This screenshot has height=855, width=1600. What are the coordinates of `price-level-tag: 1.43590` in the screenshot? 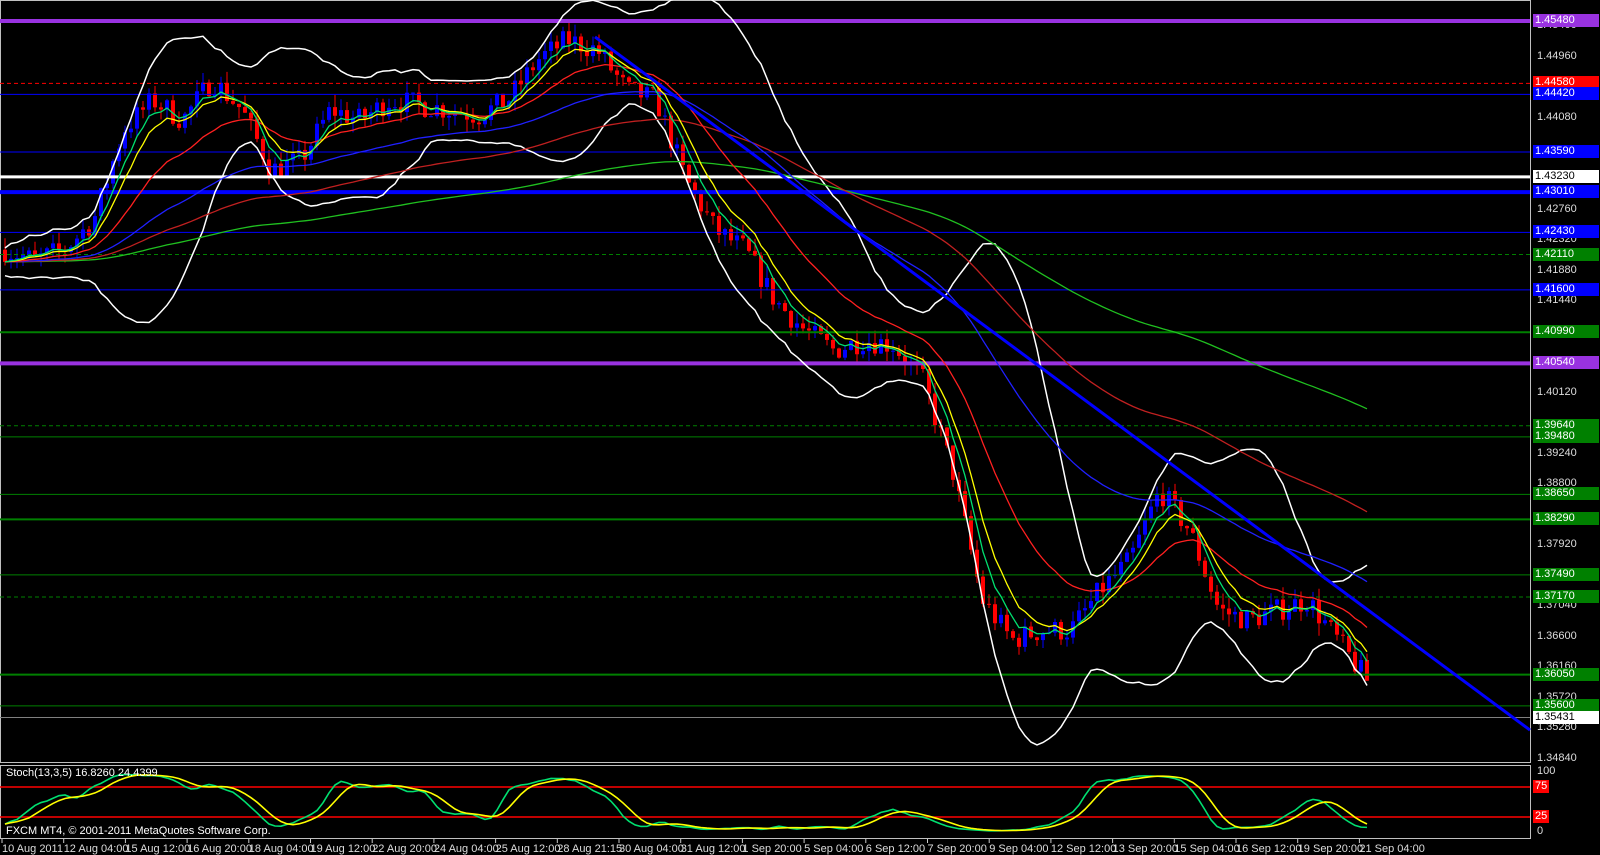 It's located at (1566, 151).